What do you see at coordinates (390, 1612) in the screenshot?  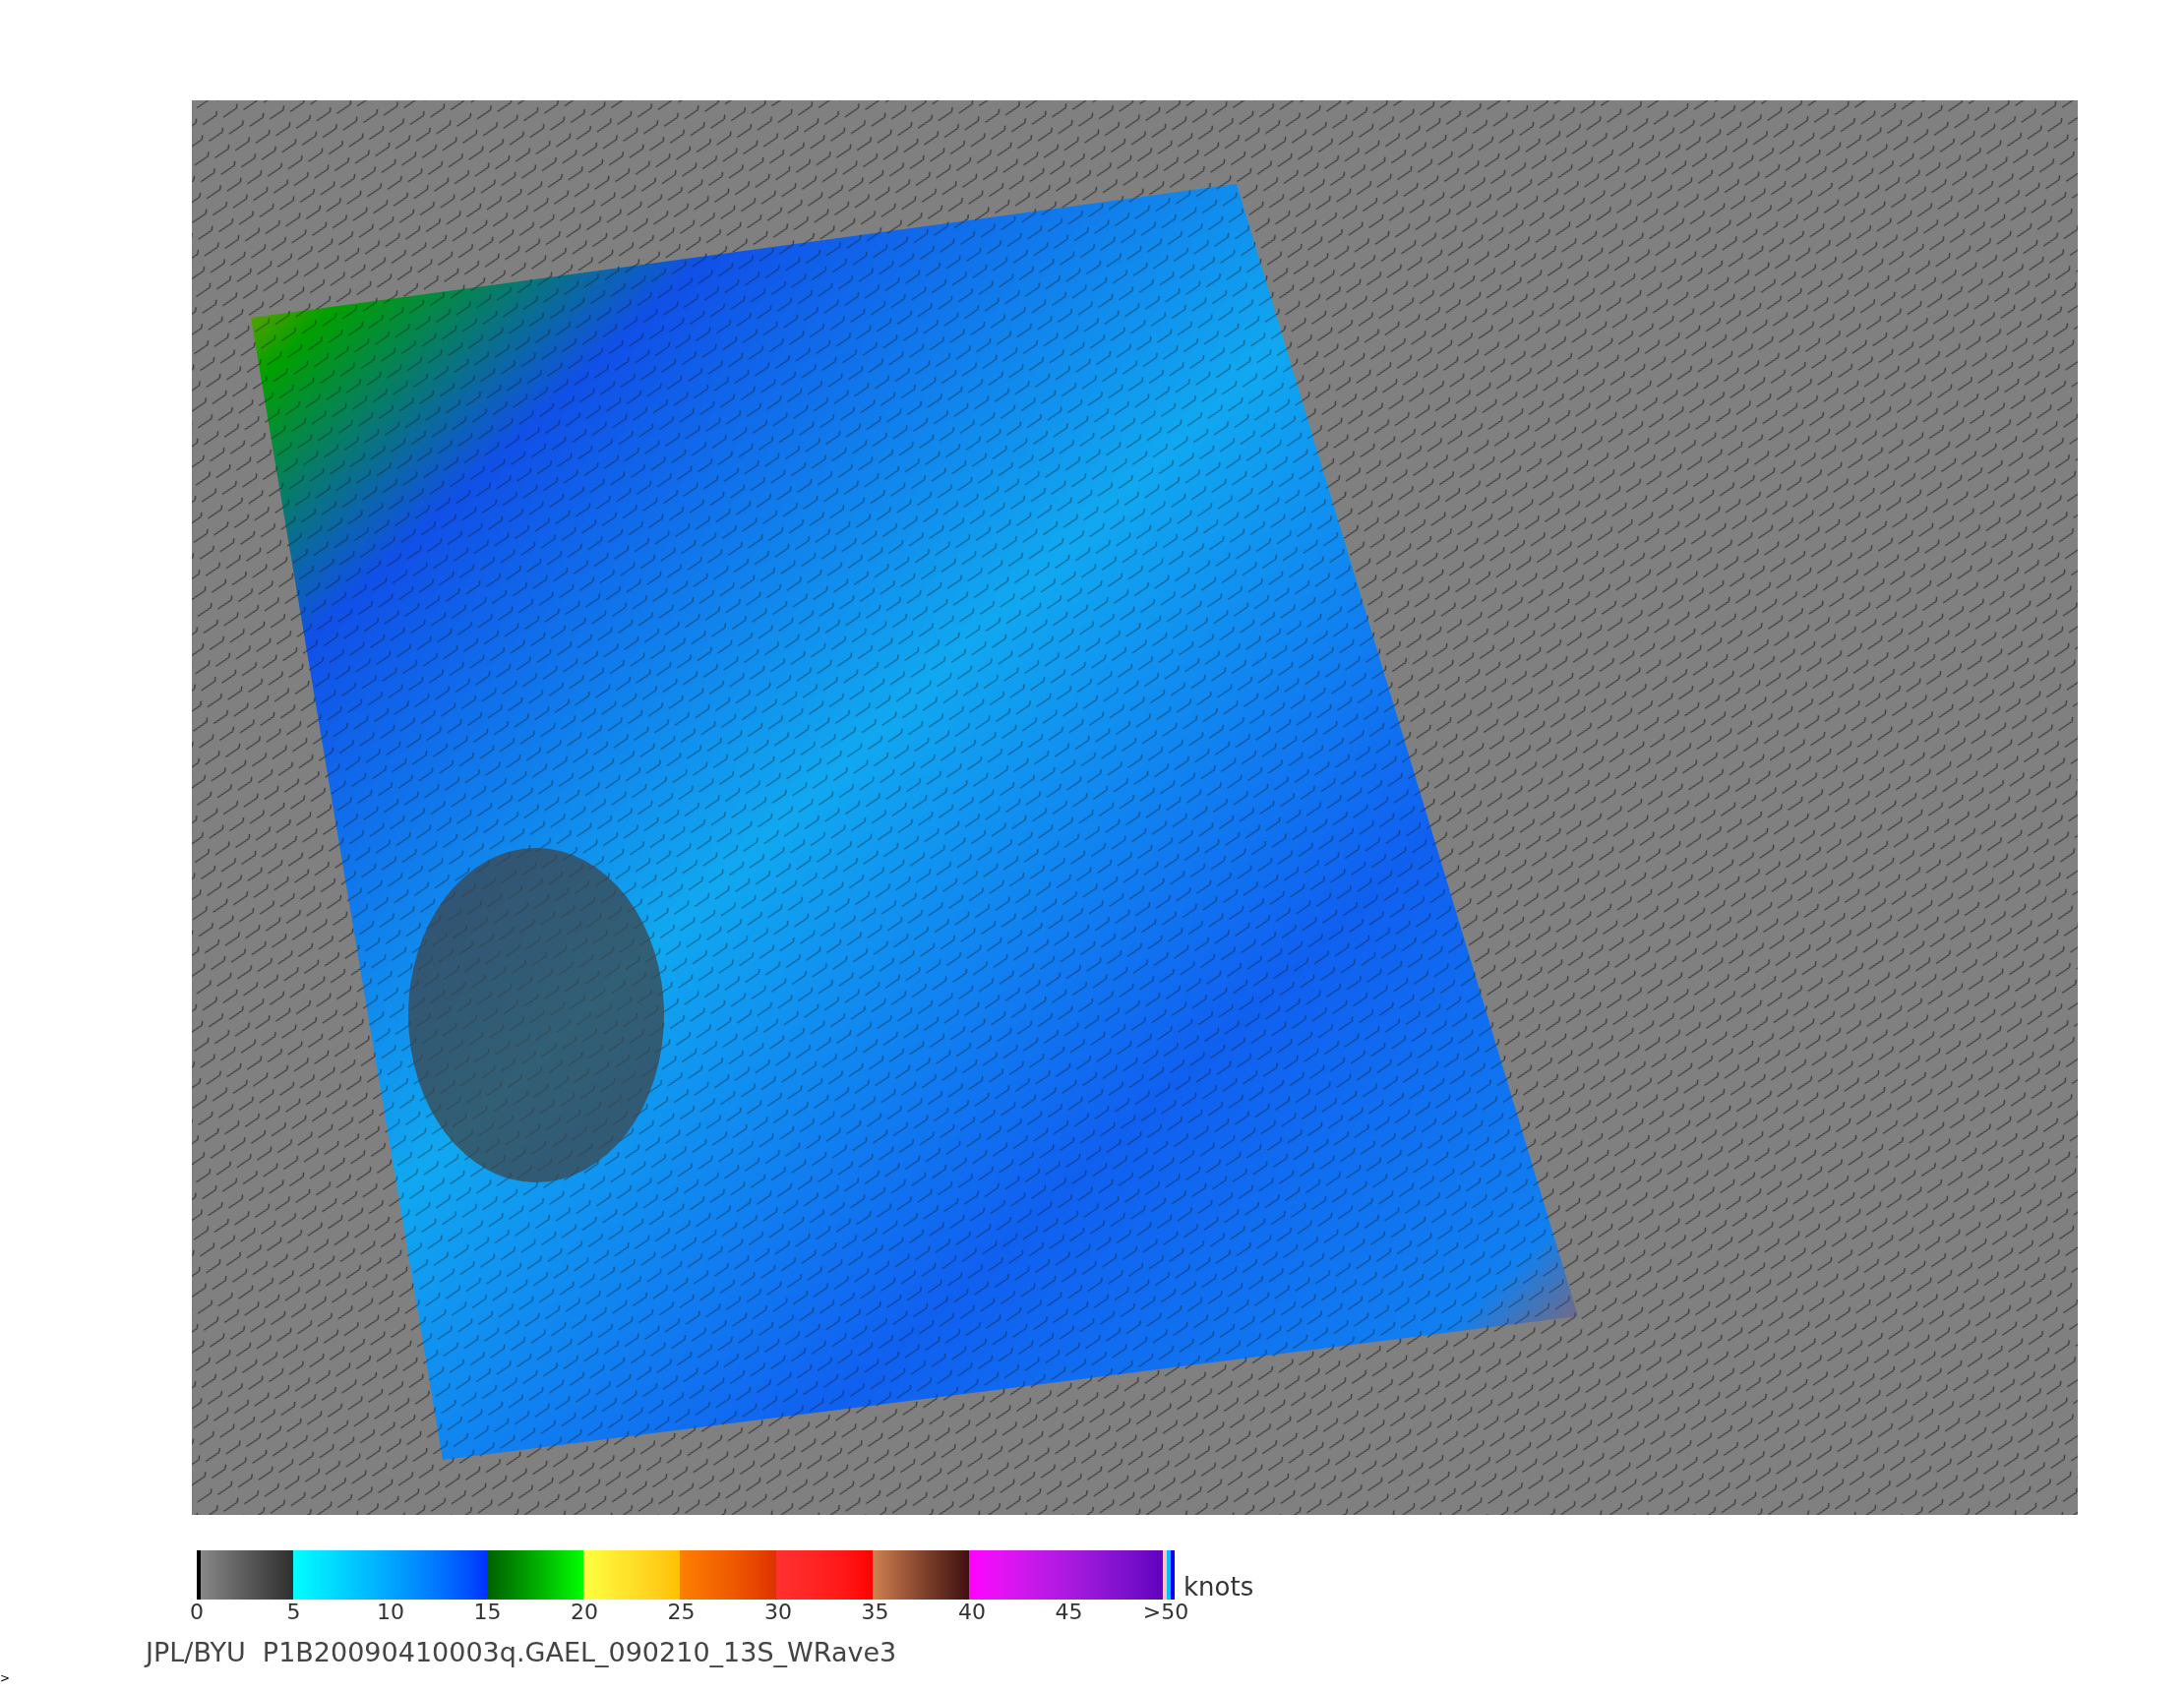 I see `tick-label: 10` at bounding box center [390, 1612].